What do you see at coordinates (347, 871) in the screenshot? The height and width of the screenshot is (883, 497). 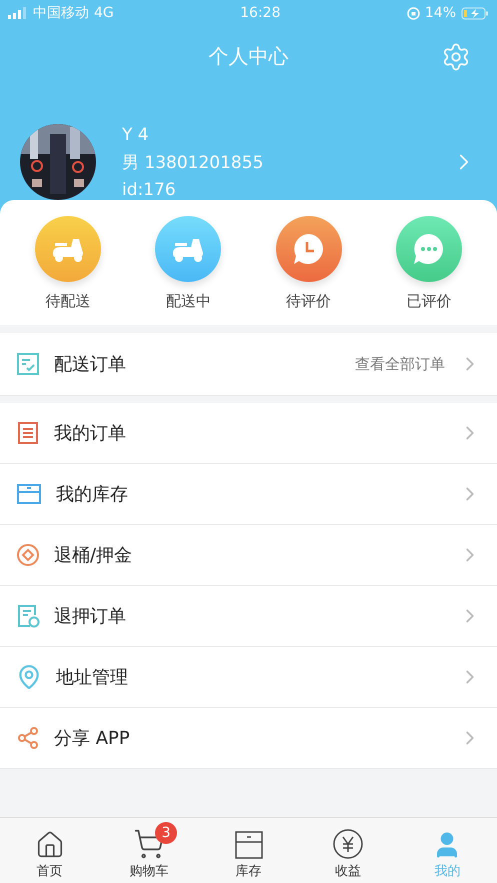 I see `tab-label: 收益` at bounding box center [347, 871].